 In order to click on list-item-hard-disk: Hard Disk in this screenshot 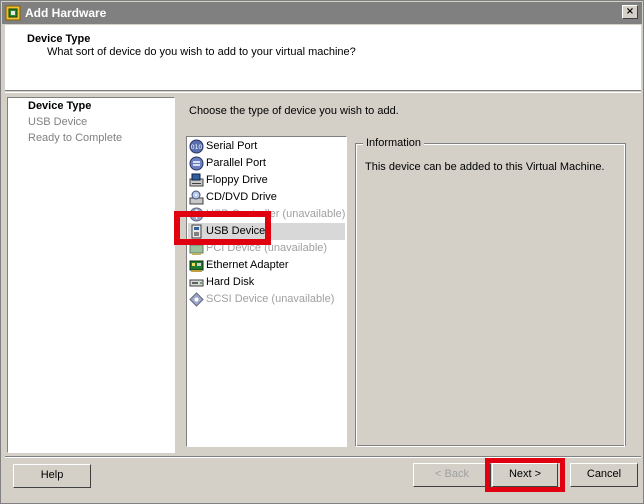, I will do `click(266, 282)`.